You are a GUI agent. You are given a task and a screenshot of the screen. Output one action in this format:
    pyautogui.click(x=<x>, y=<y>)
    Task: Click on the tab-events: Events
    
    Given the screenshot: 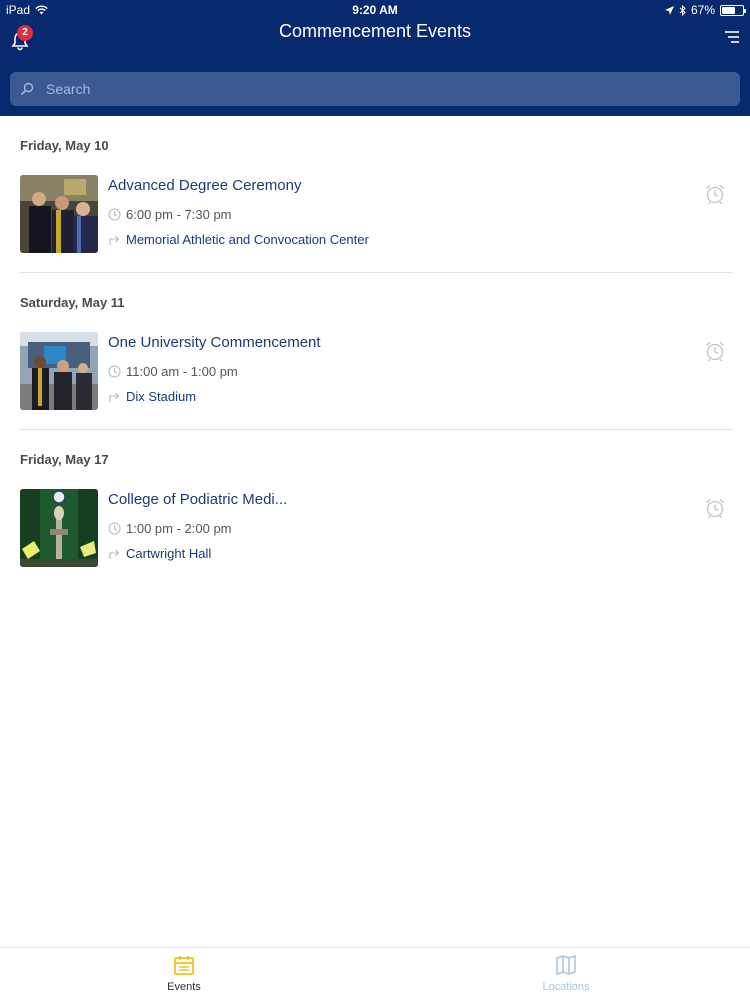 What is the action you would take?
    pyautogui.click(x=184, y=973)
    